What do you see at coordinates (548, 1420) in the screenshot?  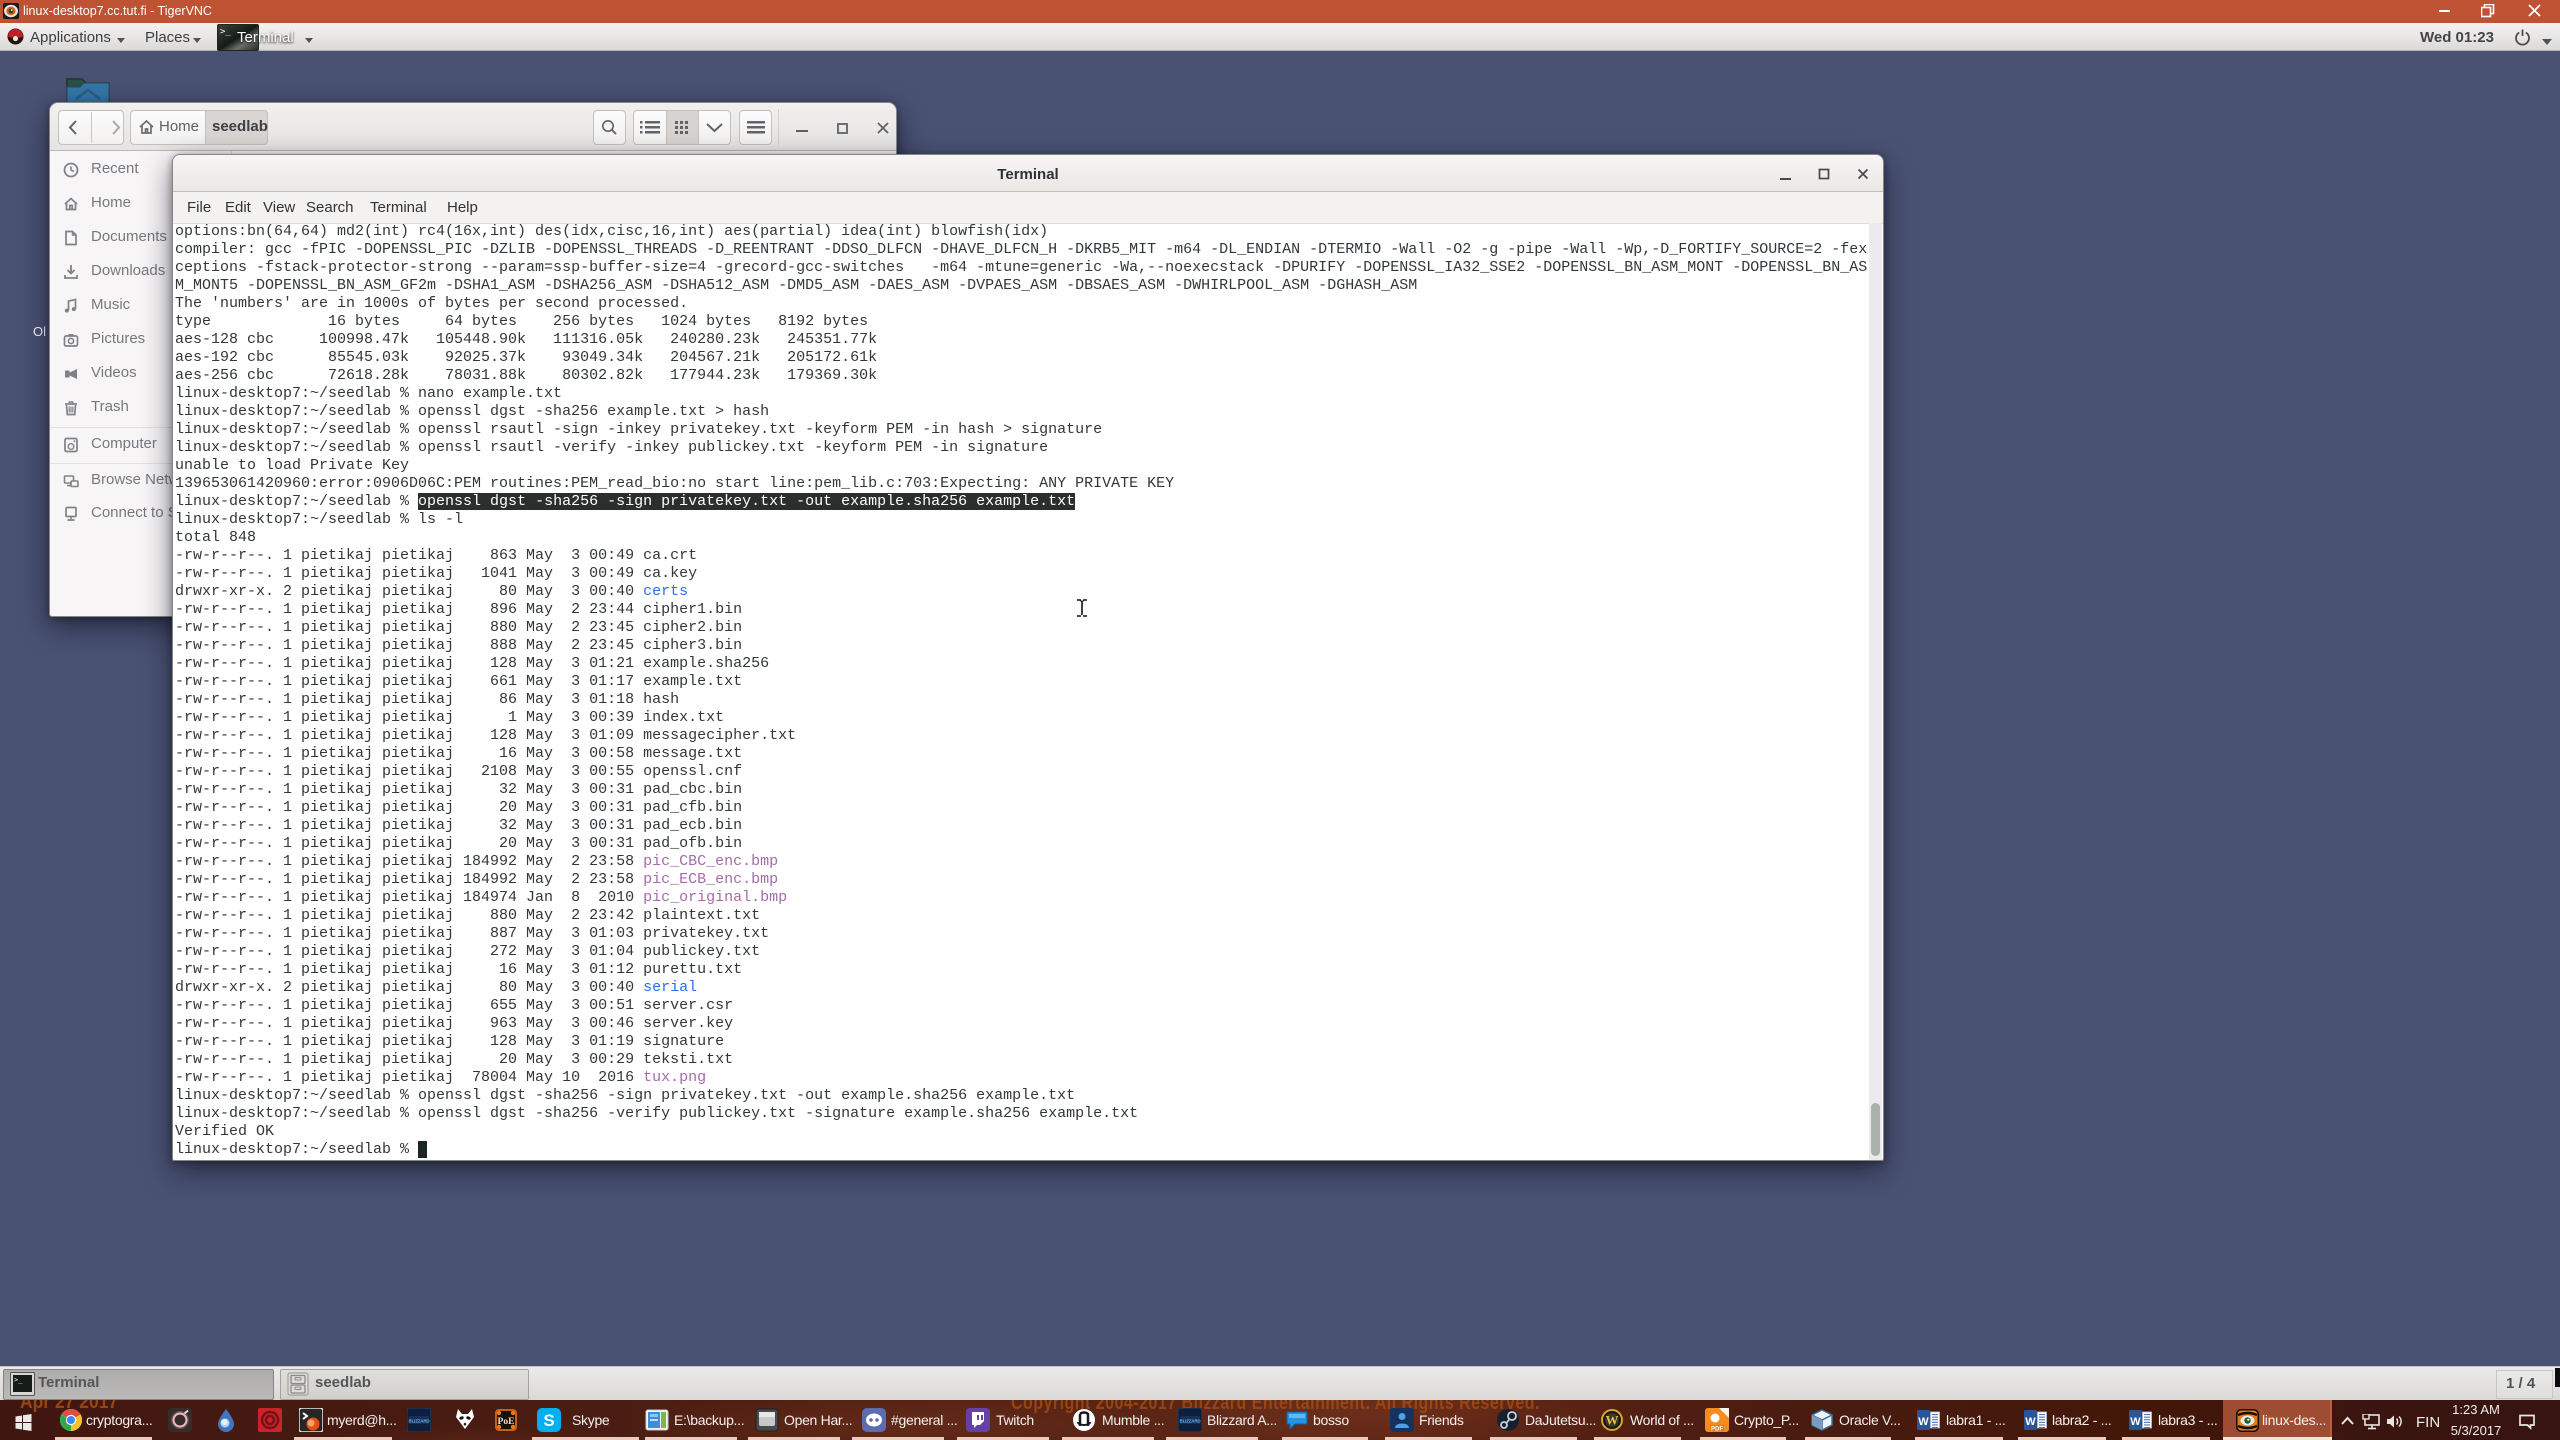 I see `svg-text: S` at bounding box center [548, 1420].